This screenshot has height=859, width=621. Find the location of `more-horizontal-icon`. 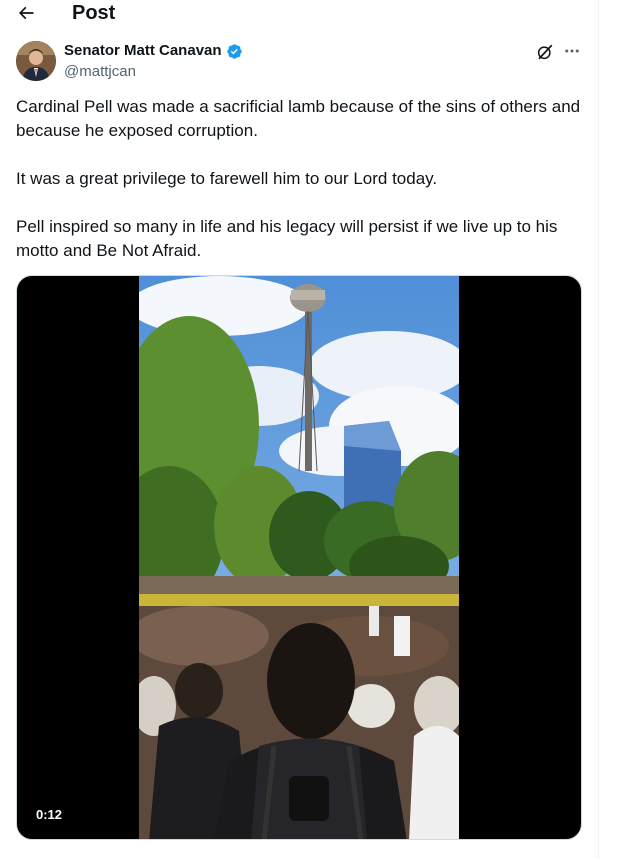

more-horizontal-icon is located at coordinates (572, 51).